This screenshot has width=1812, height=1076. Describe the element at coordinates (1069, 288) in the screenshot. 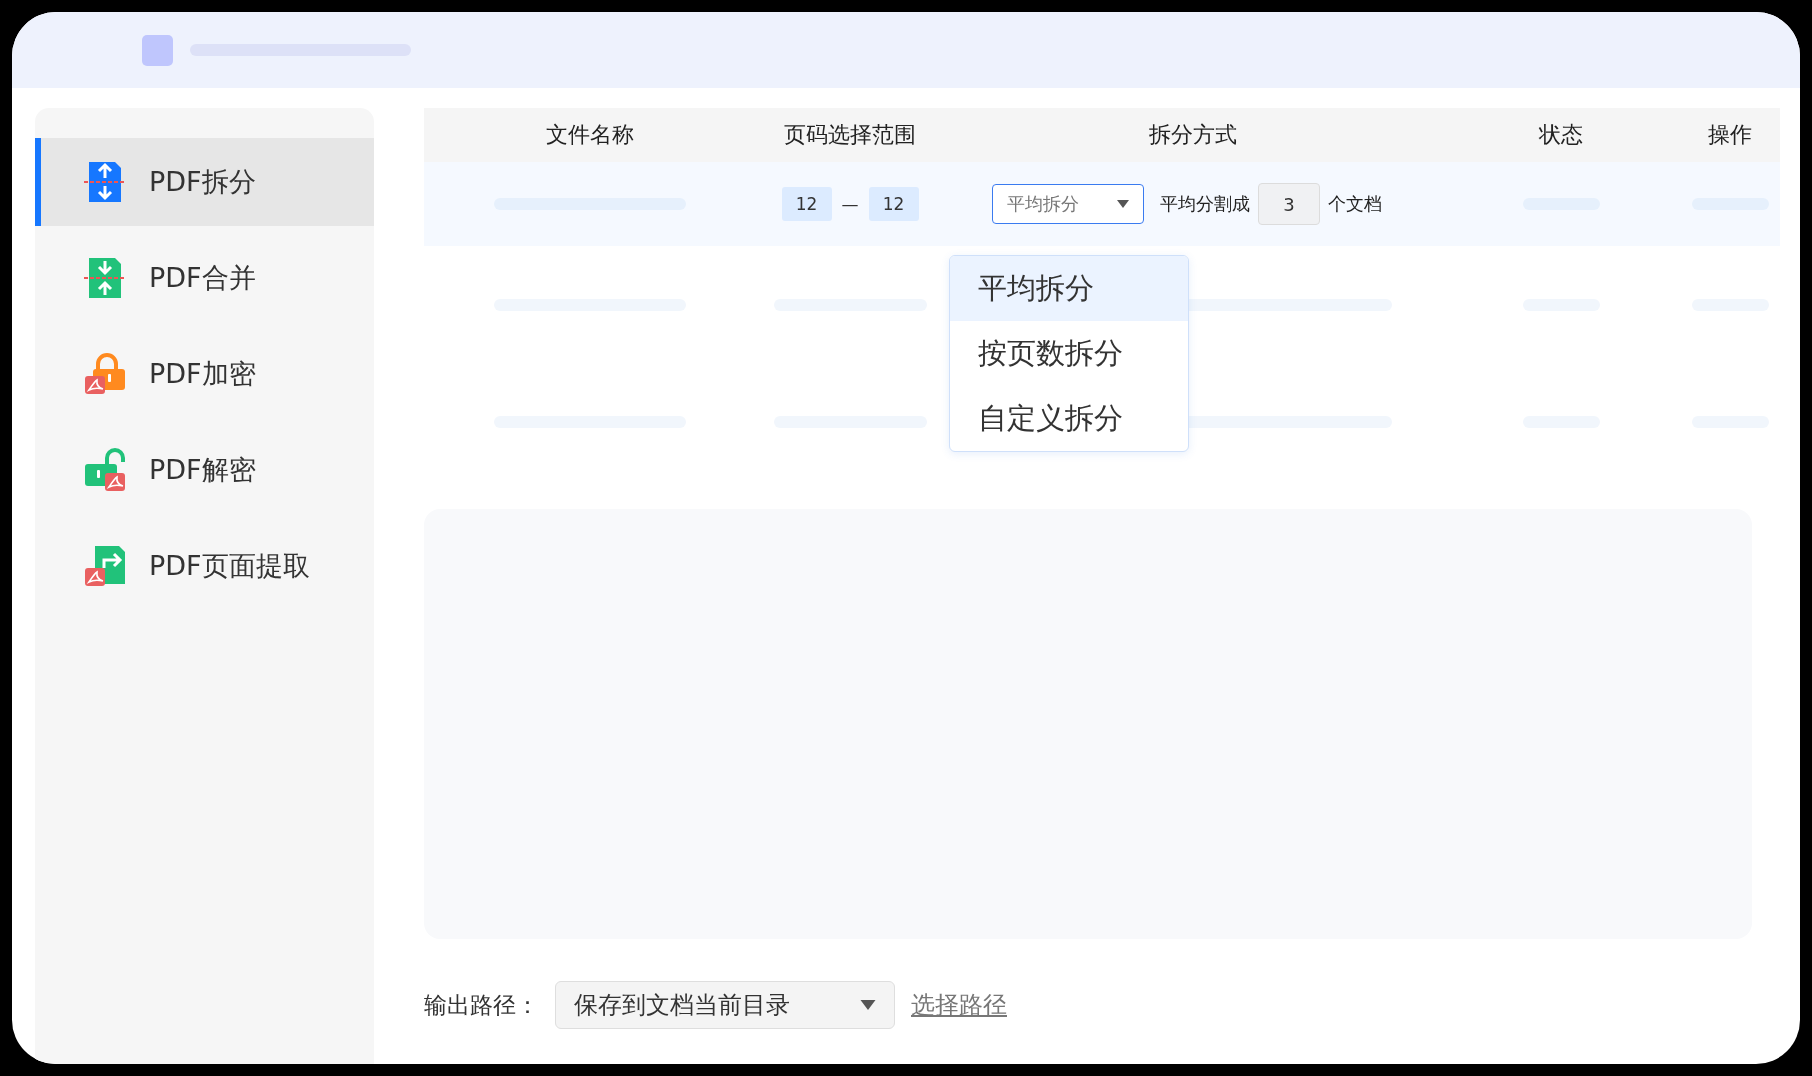

I see `dropdown-option: 平均拆分` at that location.